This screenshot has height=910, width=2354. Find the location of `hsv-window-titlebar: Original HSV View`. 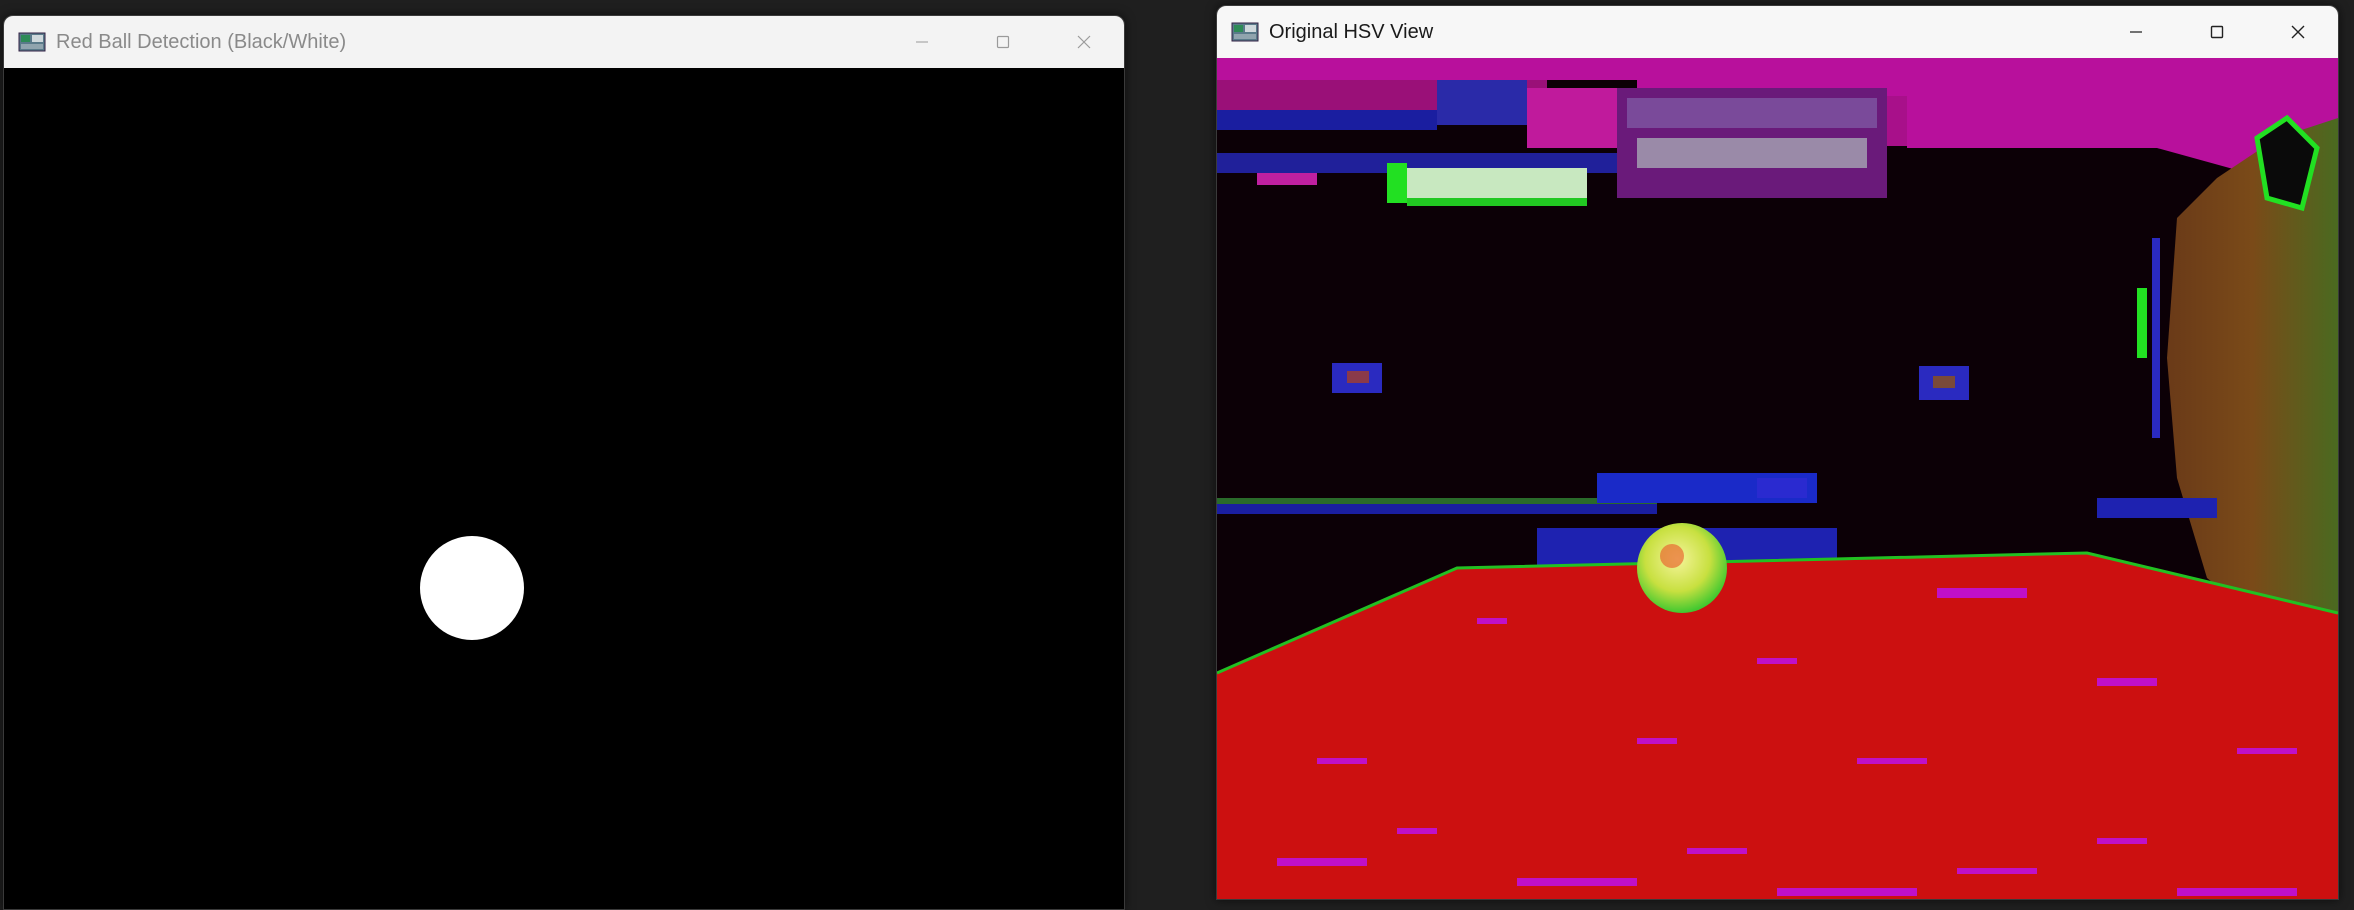

hsv-window-titlebar: Original HSV View is located at coordinates (1777, 32).